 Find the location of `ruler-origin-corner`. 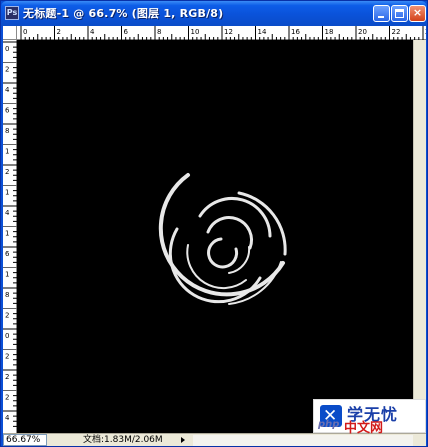

ruler-origin-corner is located at coordinates (10, 33).